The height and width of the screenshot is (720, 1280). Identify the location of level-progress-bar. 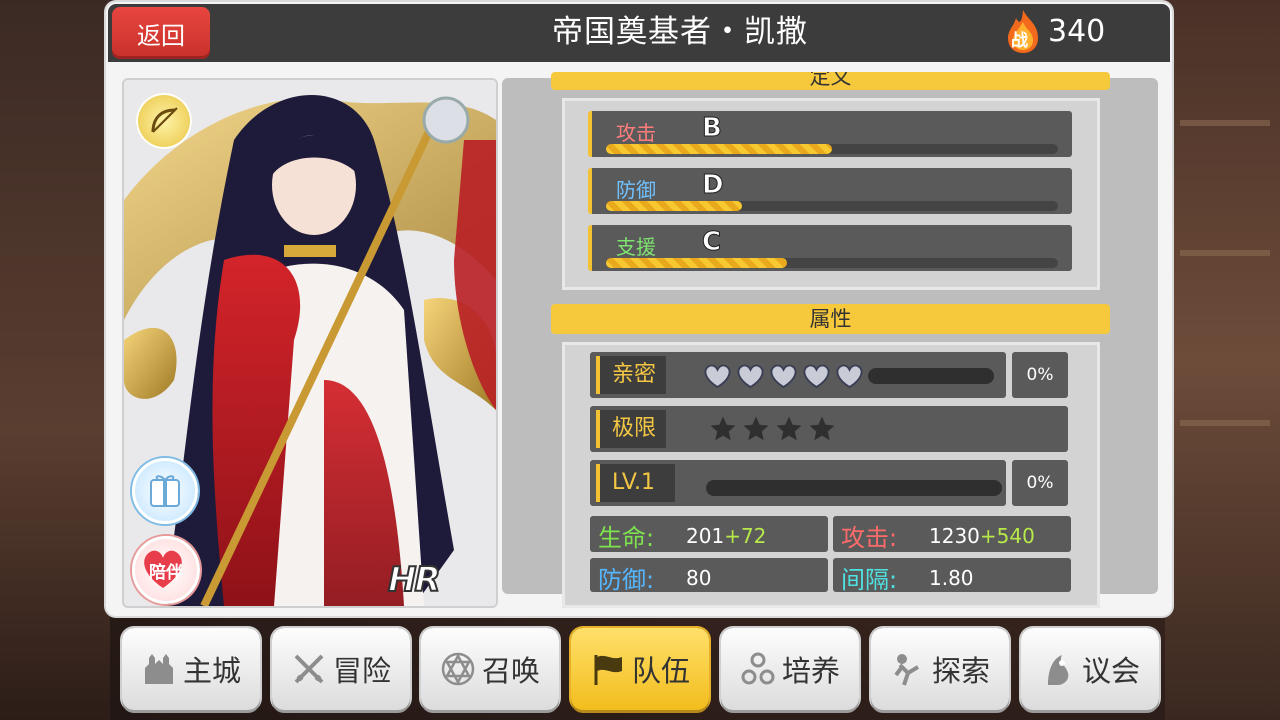
(854, 488).